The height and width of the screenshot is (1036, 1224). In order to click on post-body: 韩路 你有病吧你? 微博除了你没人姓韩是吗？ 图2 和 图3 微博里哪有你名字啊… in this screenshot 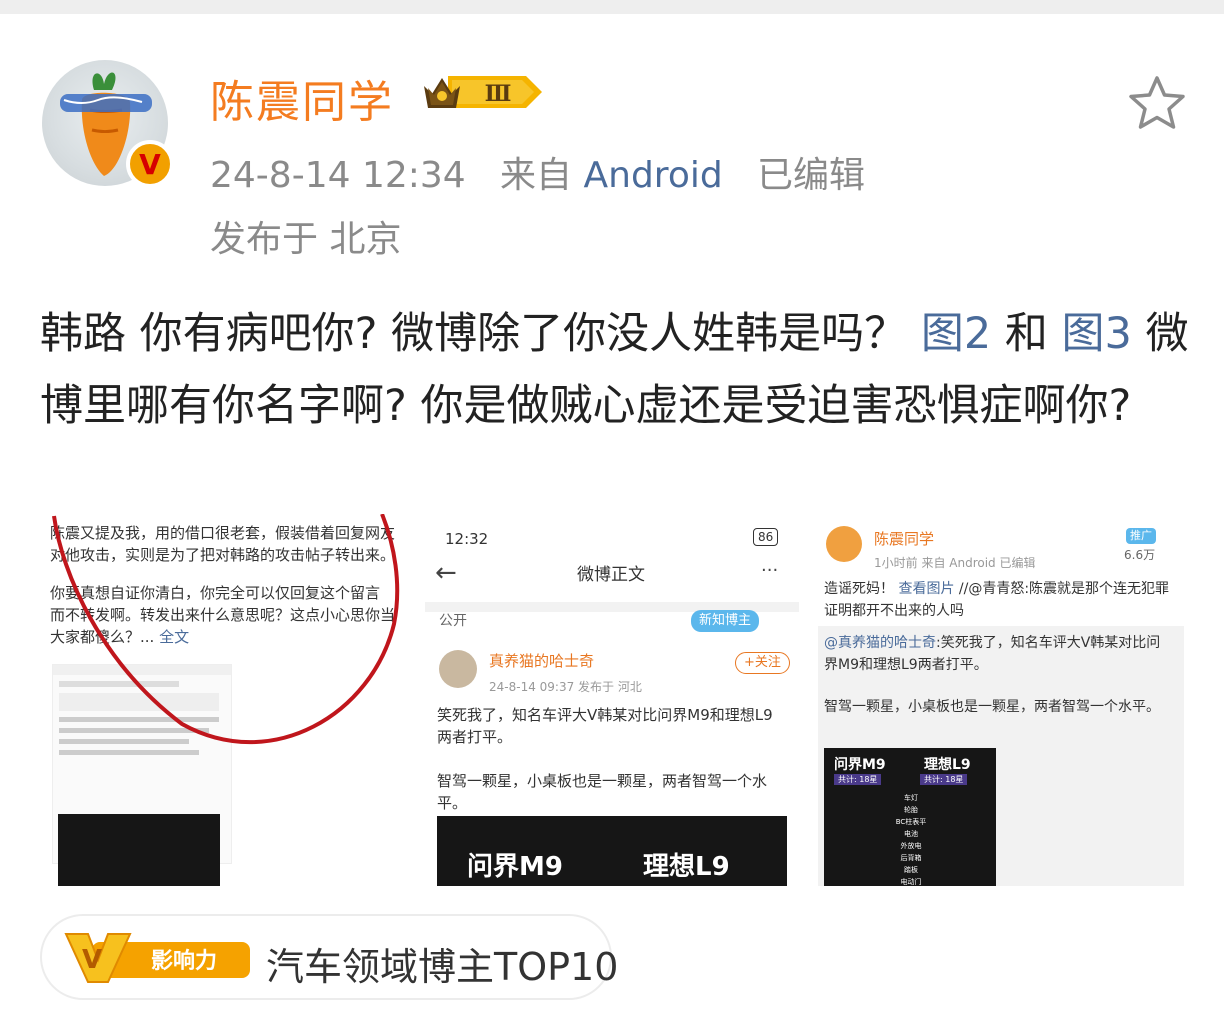, I will do `click(615, 370)`.